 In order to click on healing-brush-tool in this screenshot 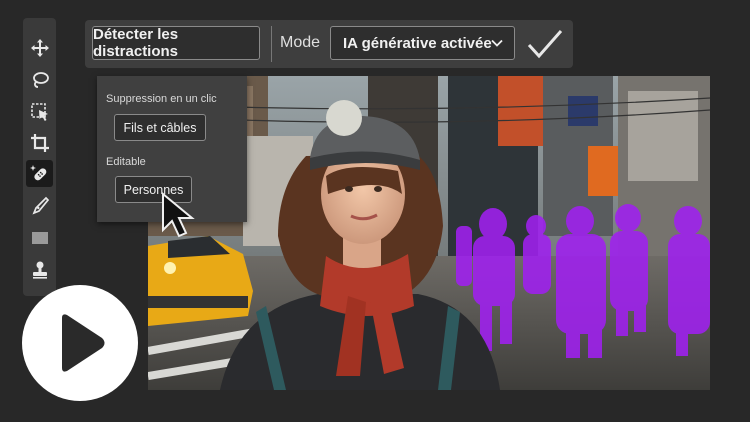, I will do `click(39, 173)`.